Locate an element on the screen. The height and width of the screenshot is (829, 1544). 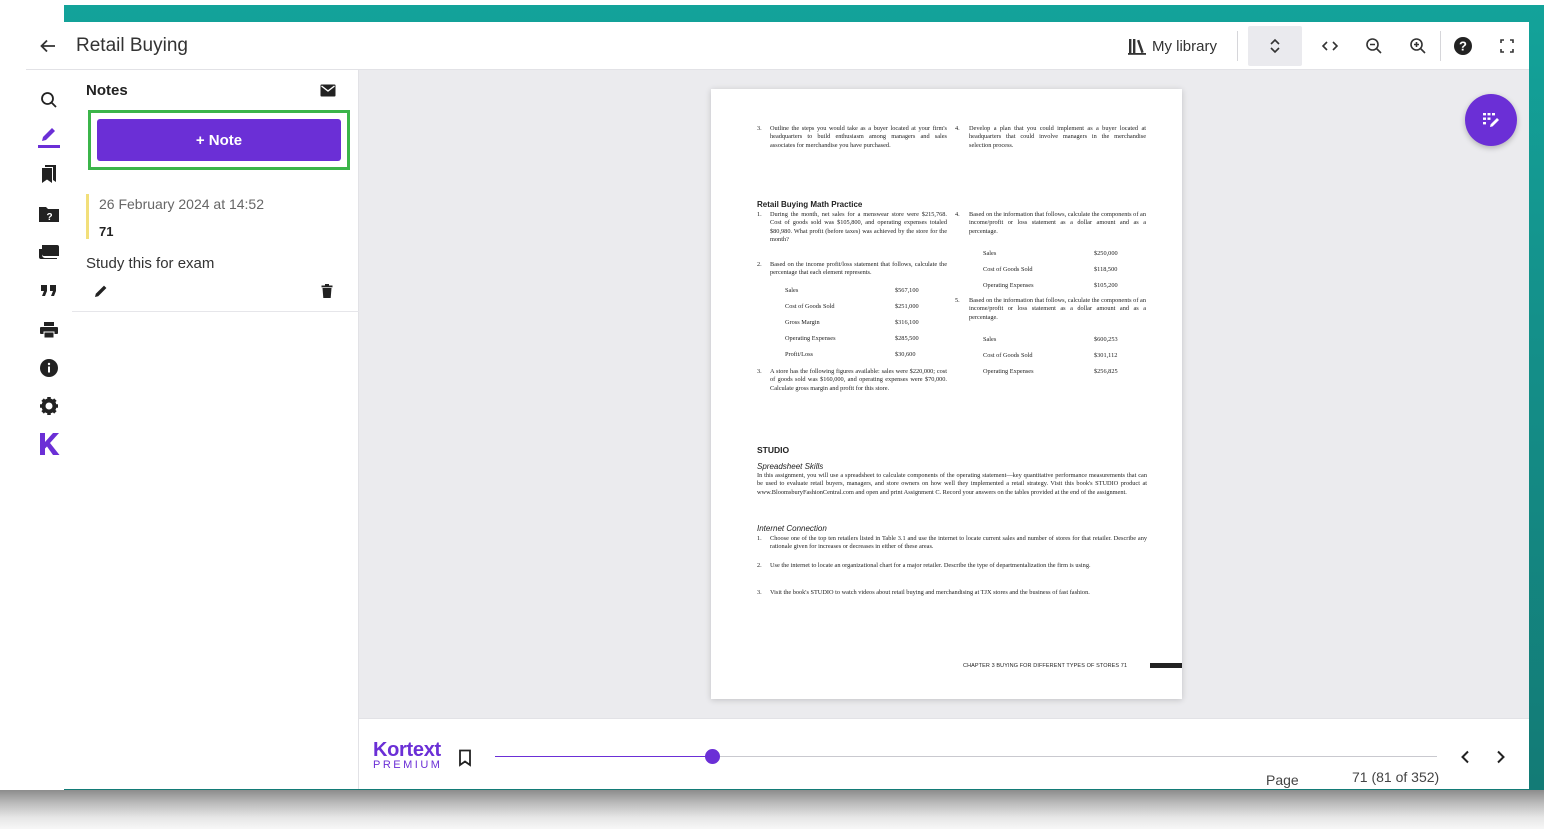
top-bar: Retail Buying My library ? is located at coordinates (777, 46).